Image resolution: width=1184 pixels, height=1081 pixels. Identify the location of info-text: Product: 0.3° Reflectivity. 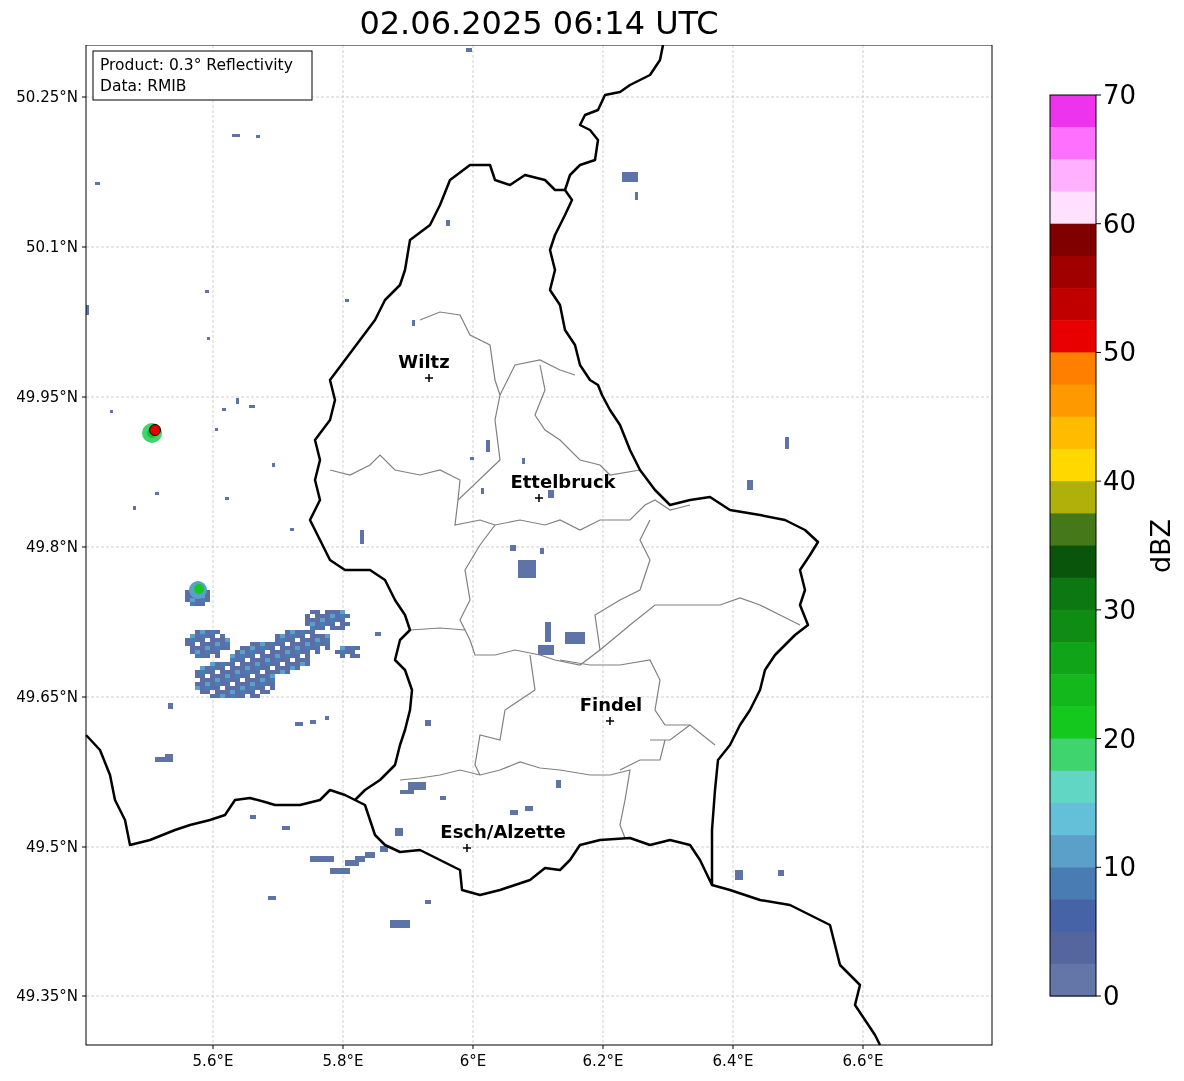
(196, 65).